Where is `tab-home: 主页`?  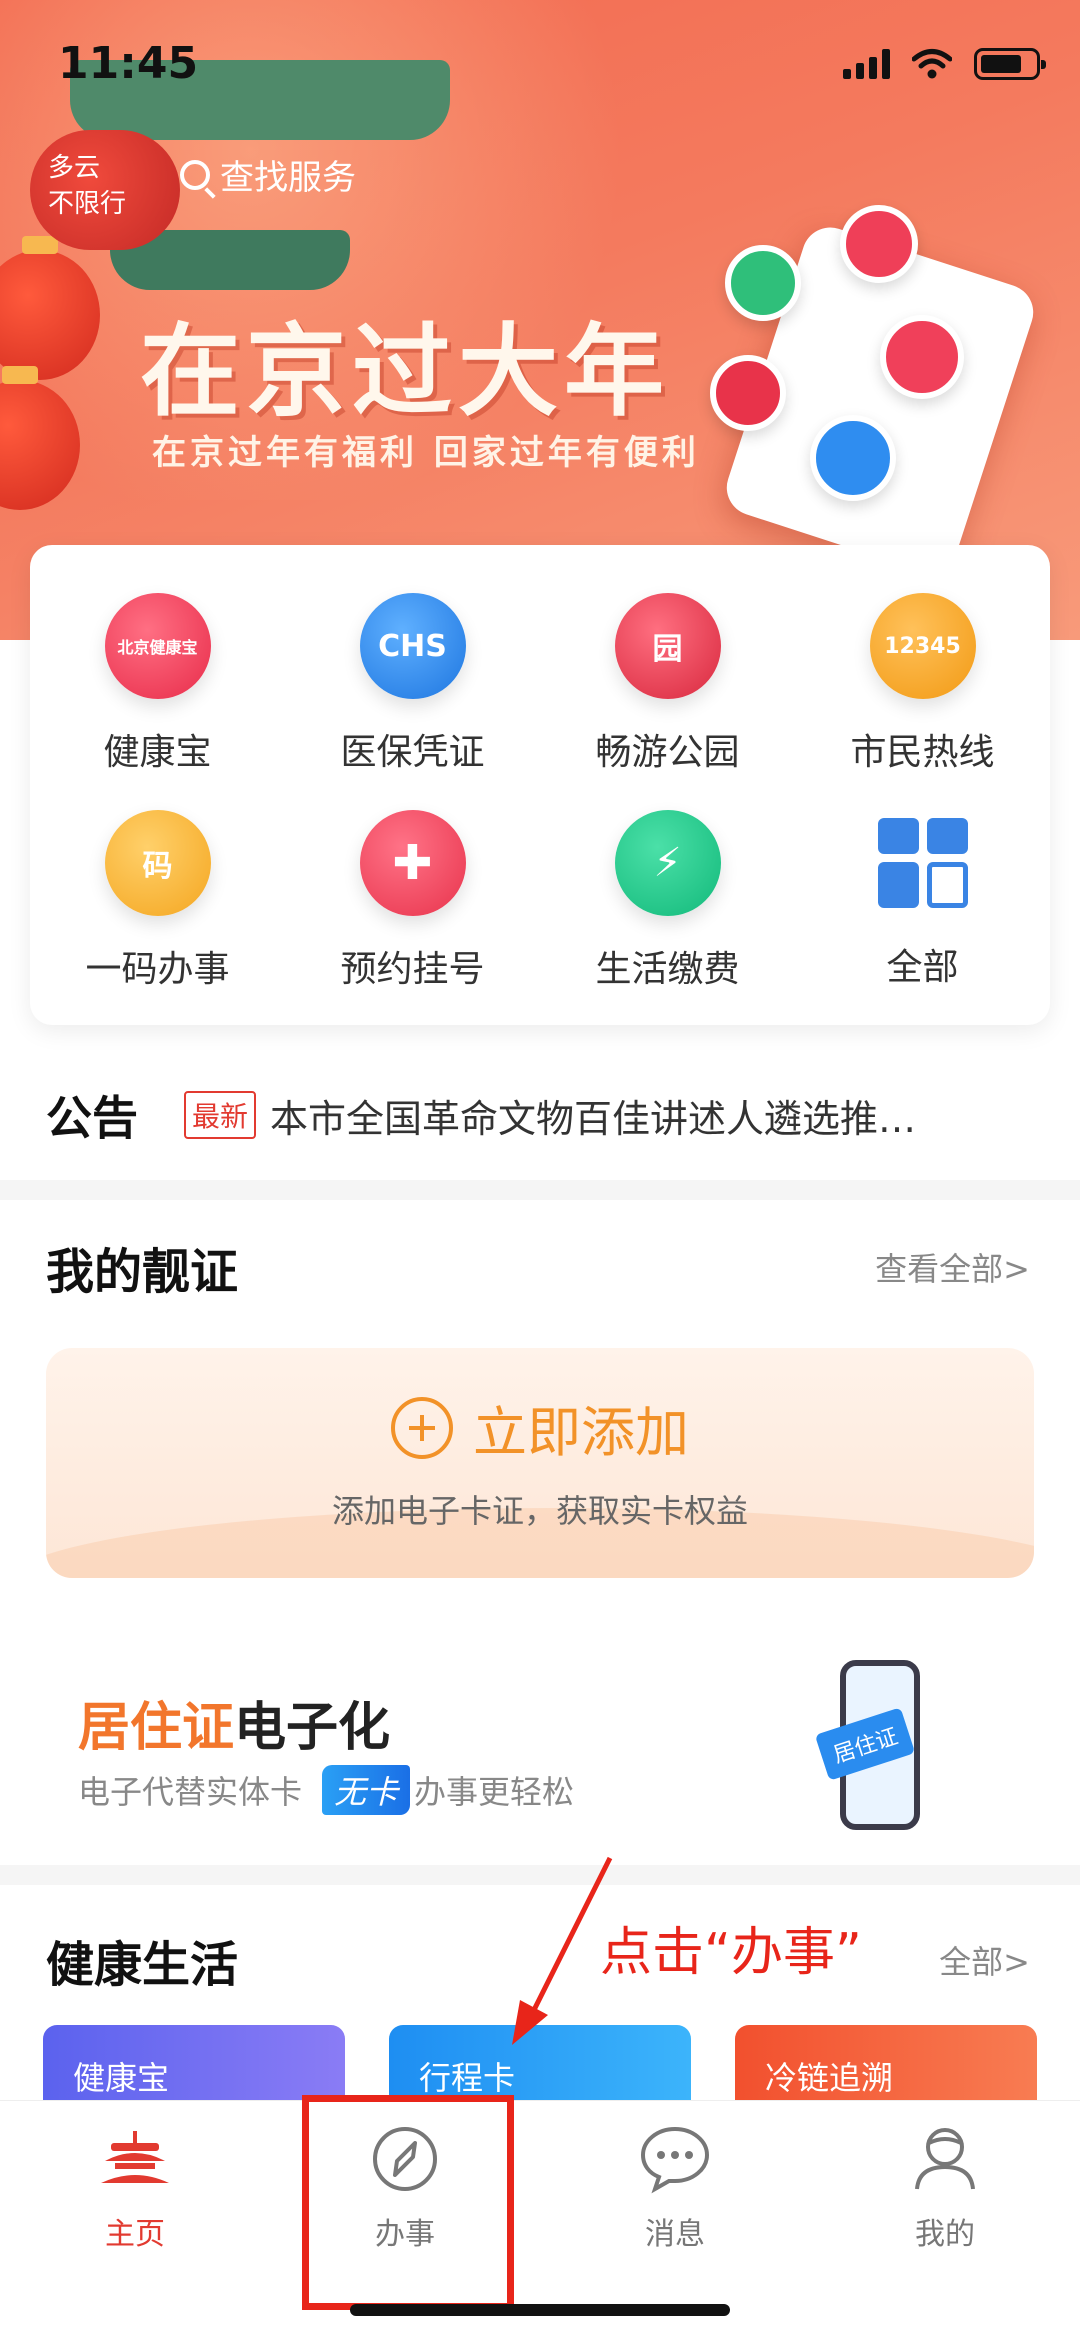
tab-home: 主页 is located at coordinates (135, 2187).